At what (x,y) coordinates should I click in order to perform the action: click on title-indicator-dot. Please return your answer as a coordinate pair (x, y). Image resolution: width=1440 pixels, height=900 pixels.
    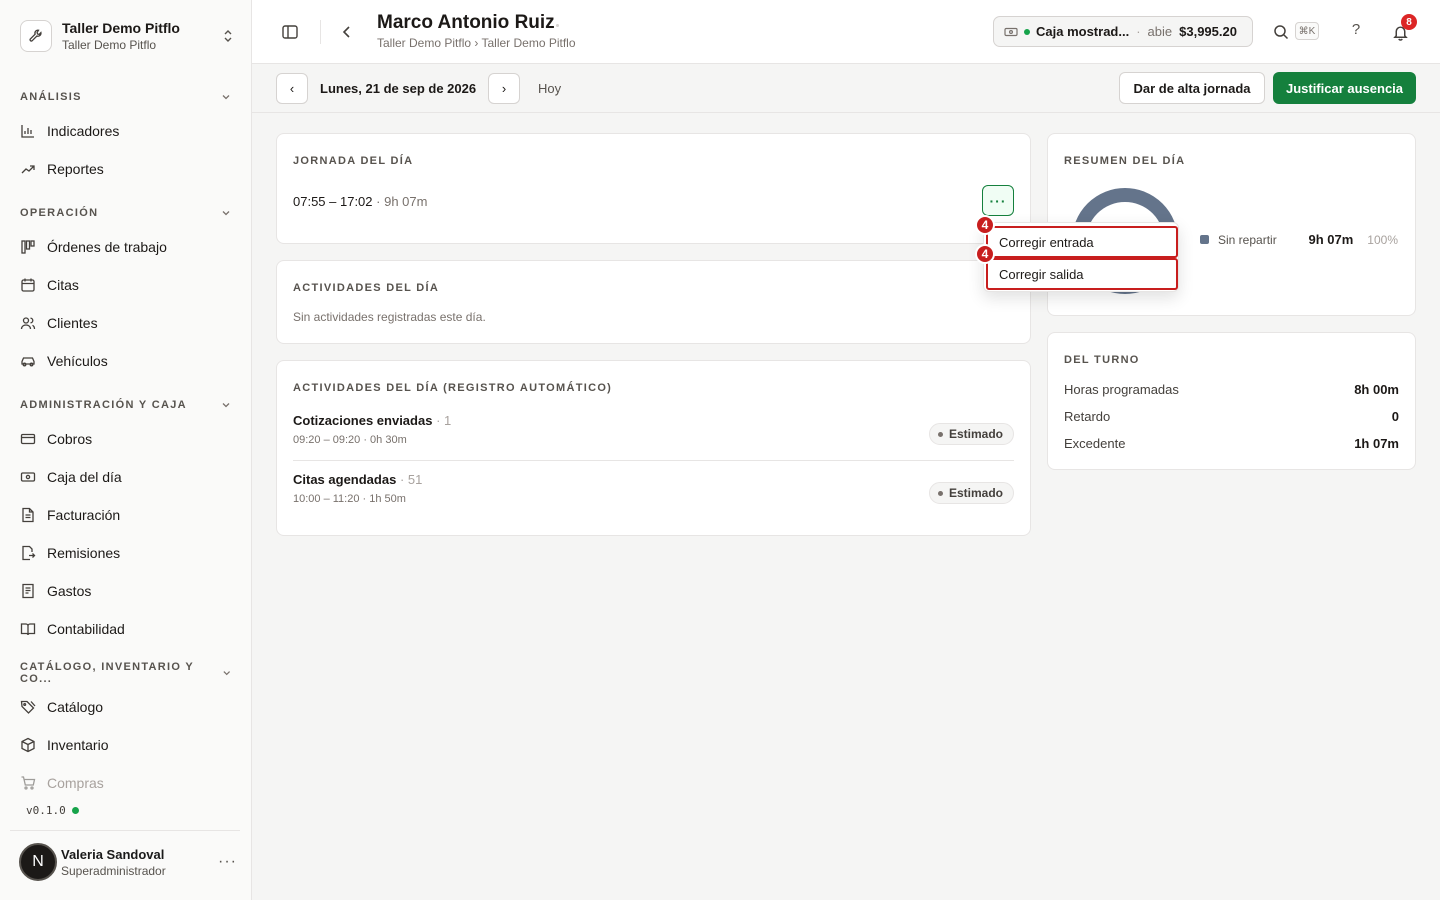
    Looking at the image, I should click on (557, 25).